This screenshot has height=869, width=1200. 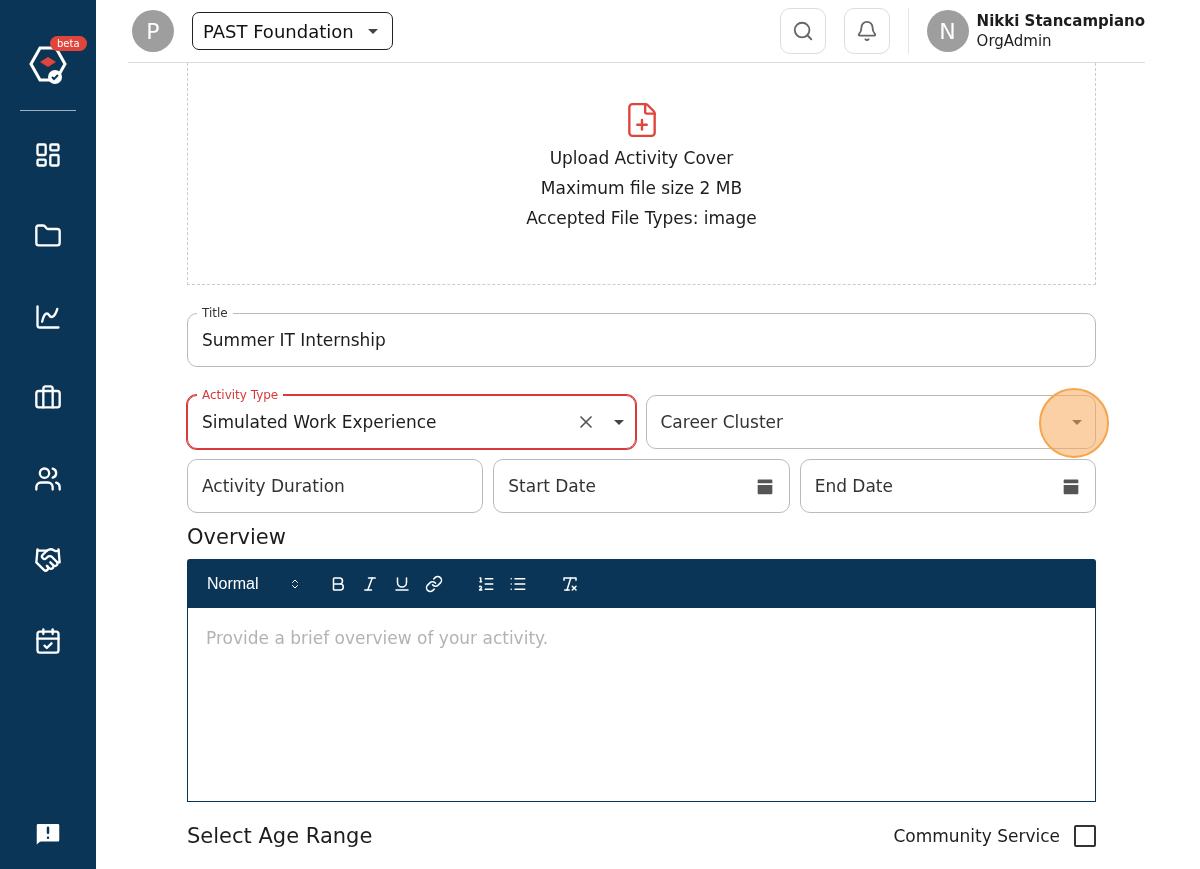 What do you see at coordinates (947, 486) in the screenshot?
I see `end-date-field: End Date` at bounding box center [947, 486].